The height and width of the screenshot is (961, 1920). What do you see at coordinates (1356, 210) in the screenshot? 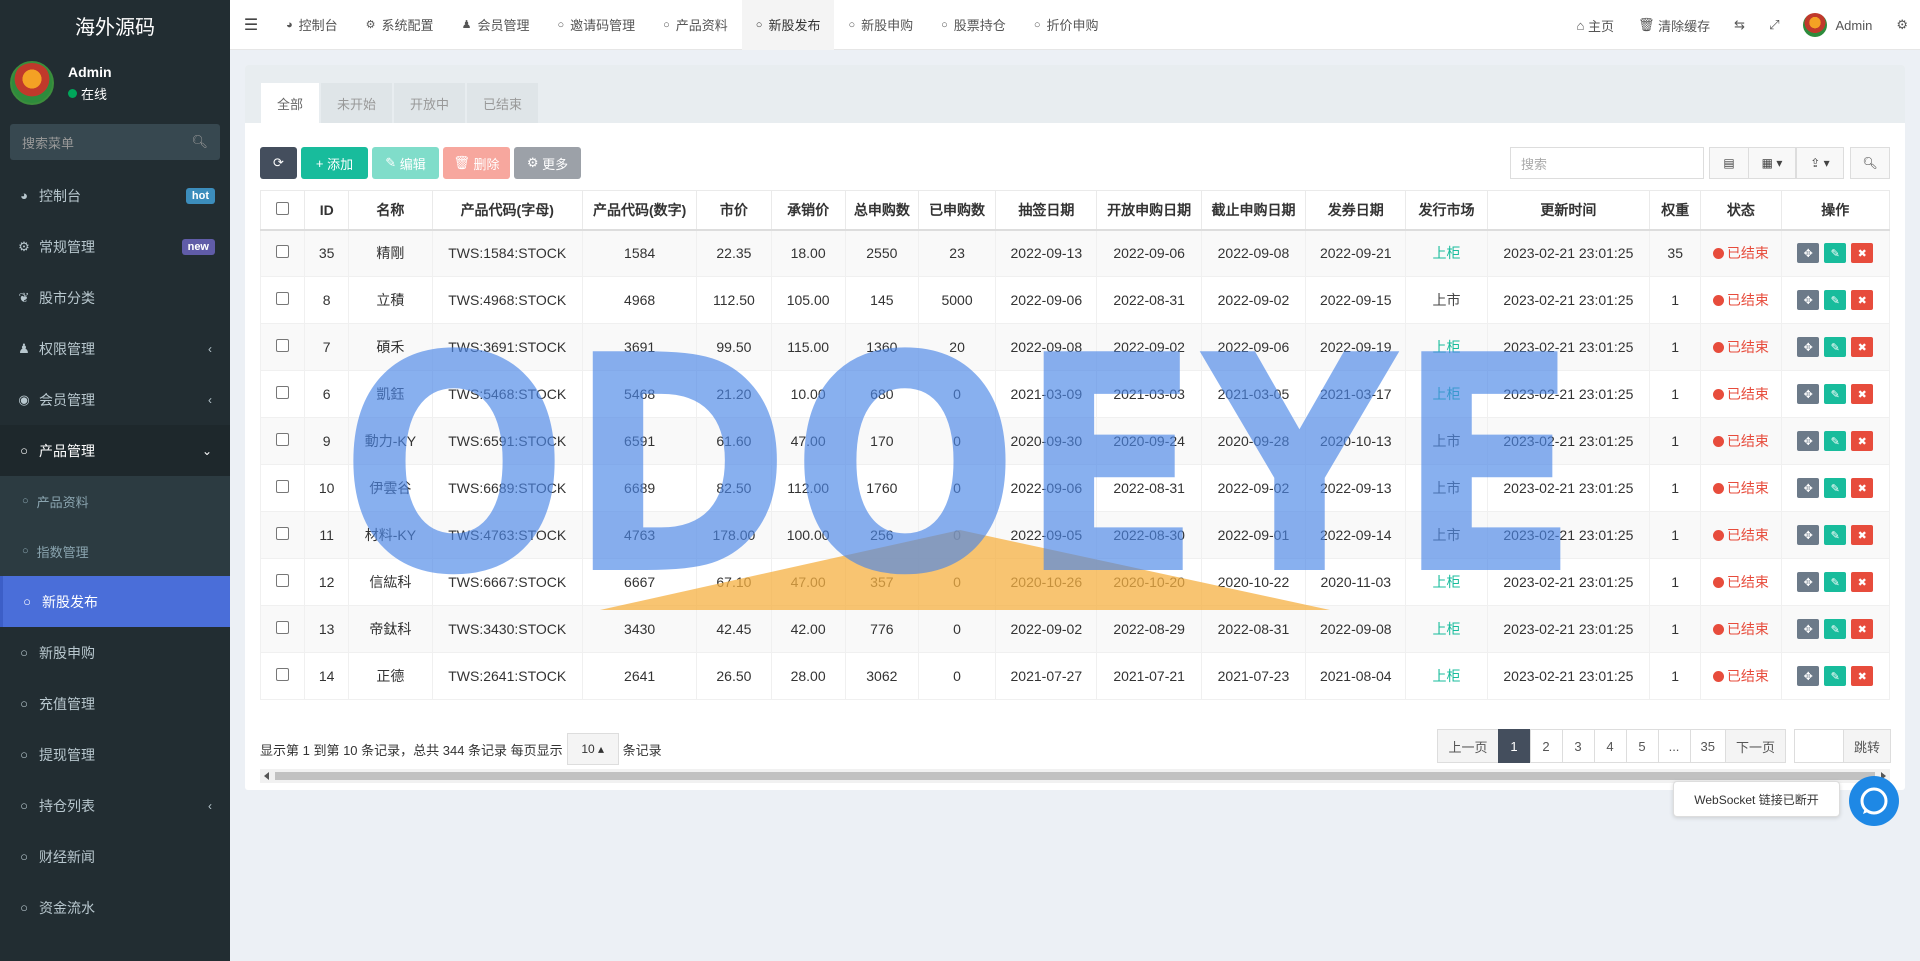
I see `column-header: 发券日期` at bounding box center [1356, 210].